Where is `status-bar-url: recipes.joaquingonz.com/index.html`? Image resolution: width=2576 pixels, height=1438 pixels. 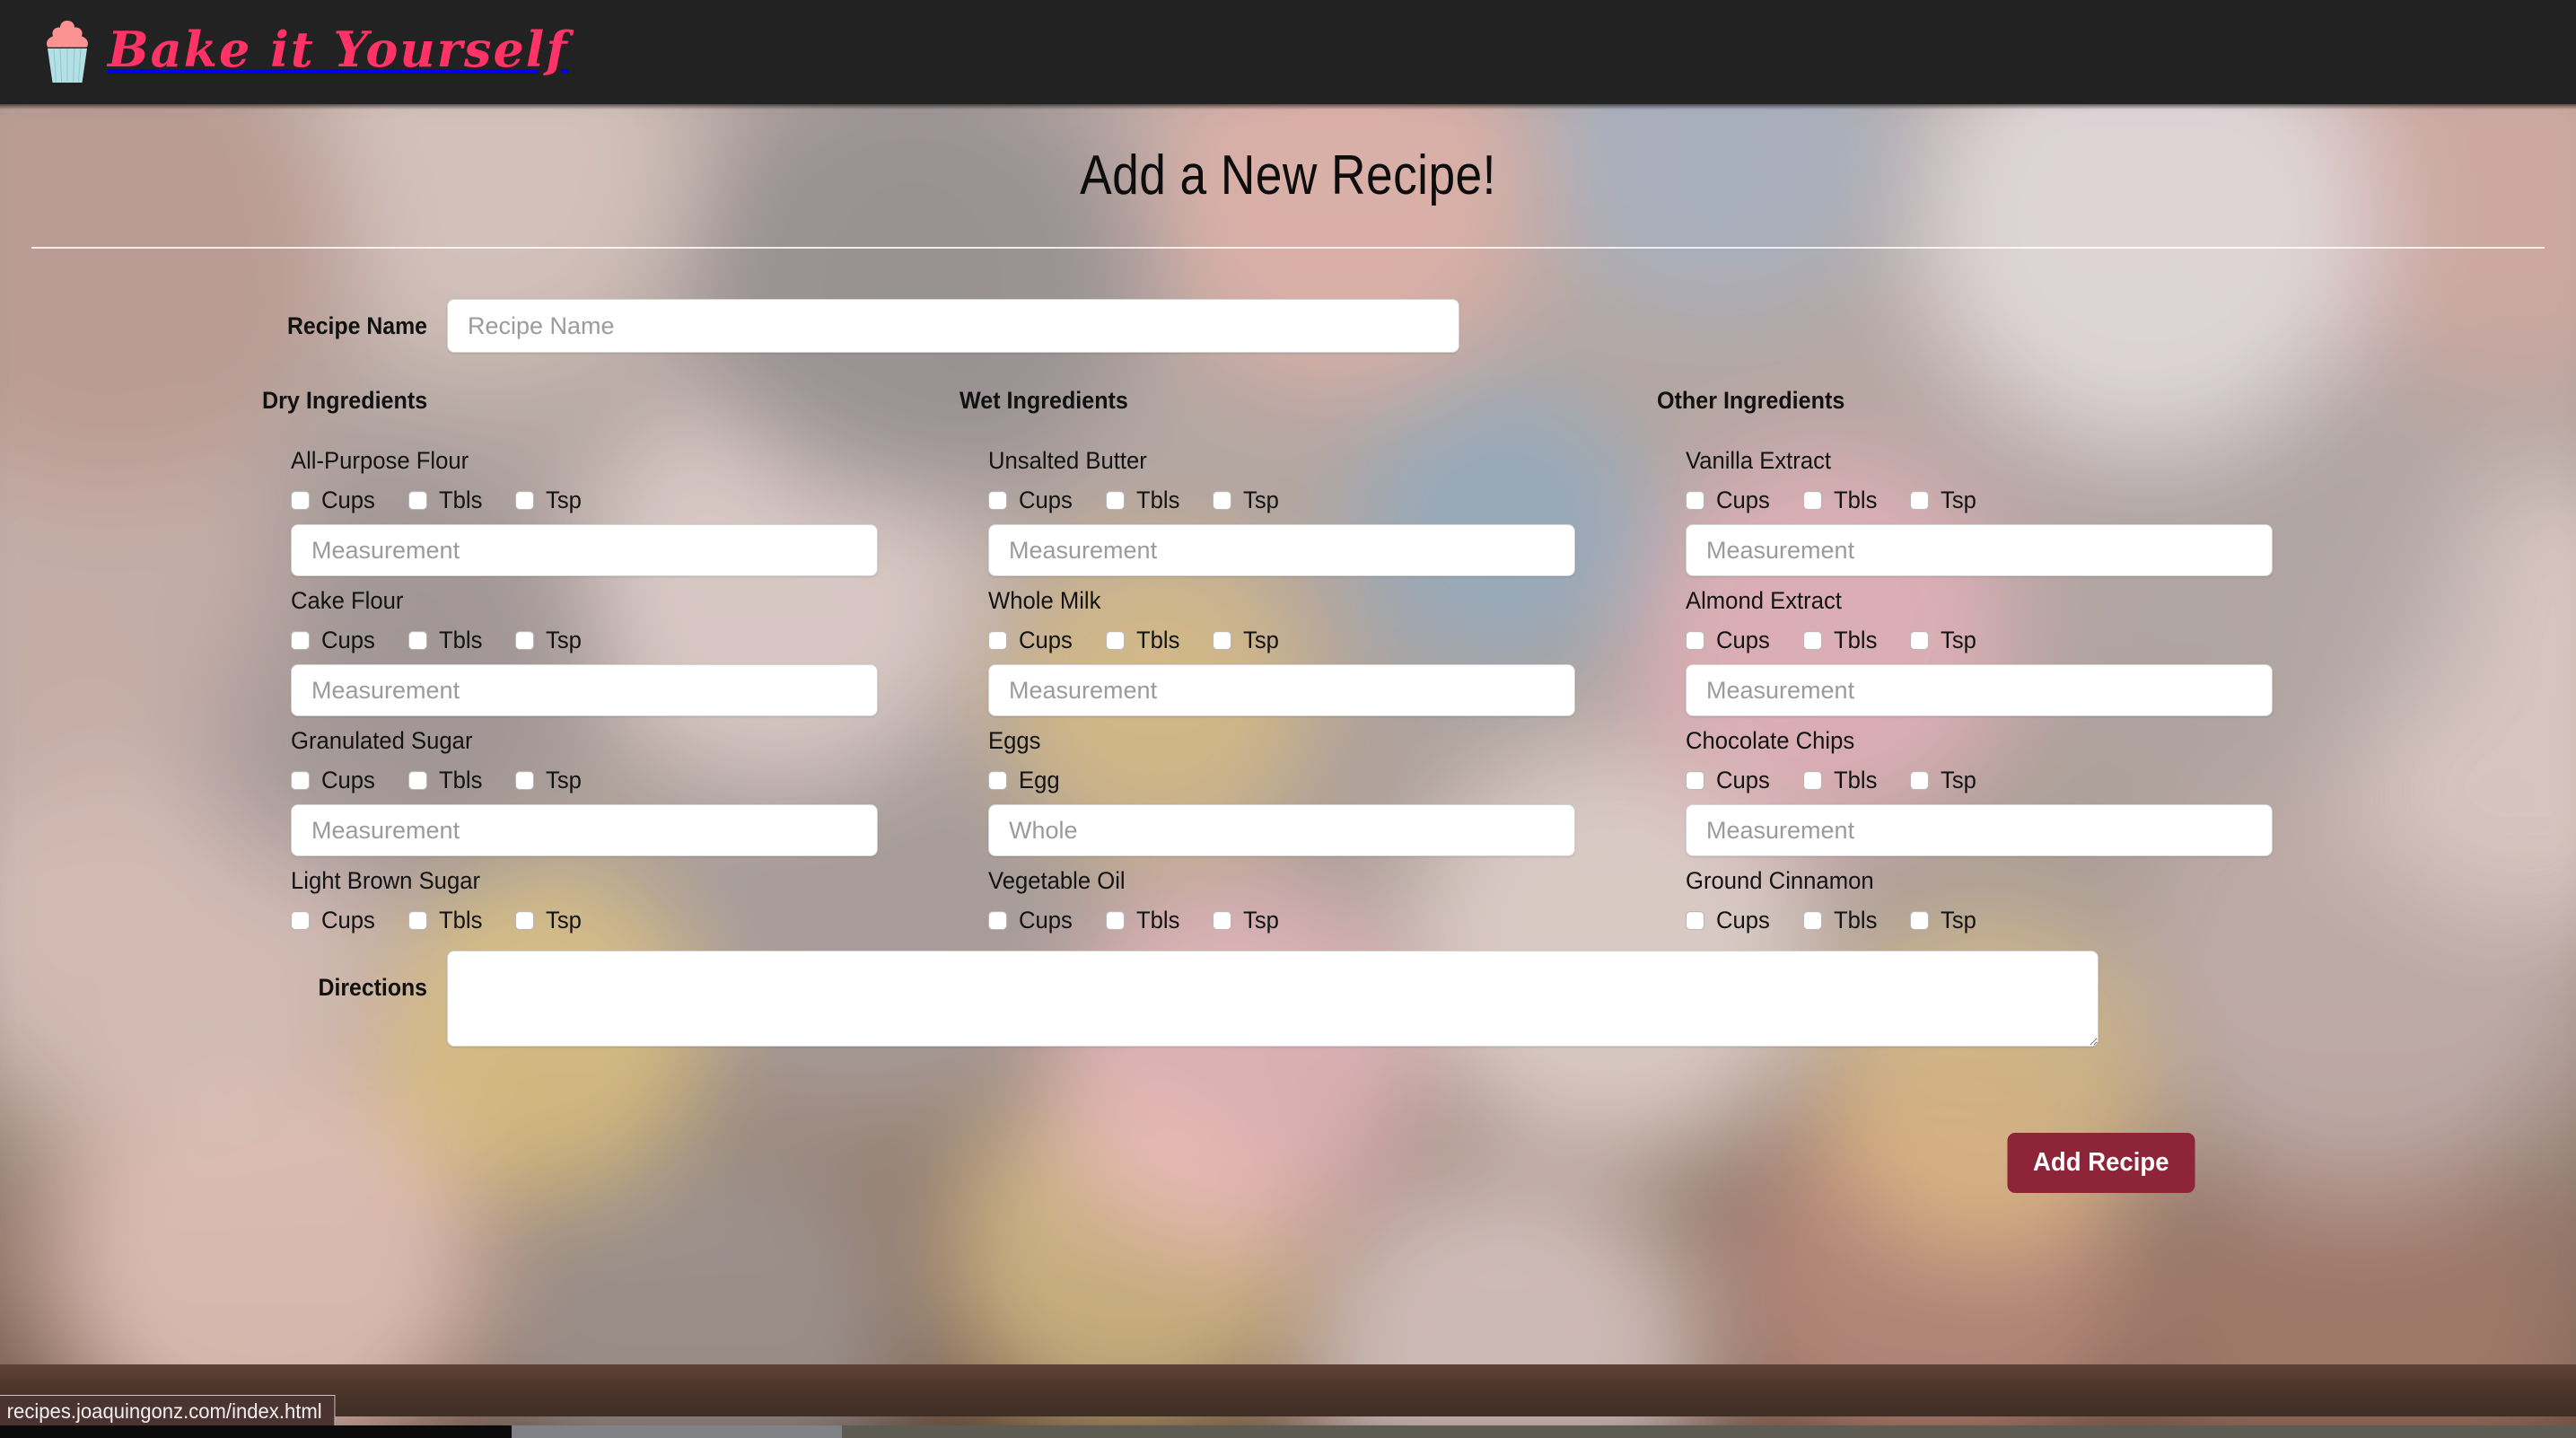
status-bar-url: recipes.joaquingonz.com/index.html is located at coordinates (168, 1411).